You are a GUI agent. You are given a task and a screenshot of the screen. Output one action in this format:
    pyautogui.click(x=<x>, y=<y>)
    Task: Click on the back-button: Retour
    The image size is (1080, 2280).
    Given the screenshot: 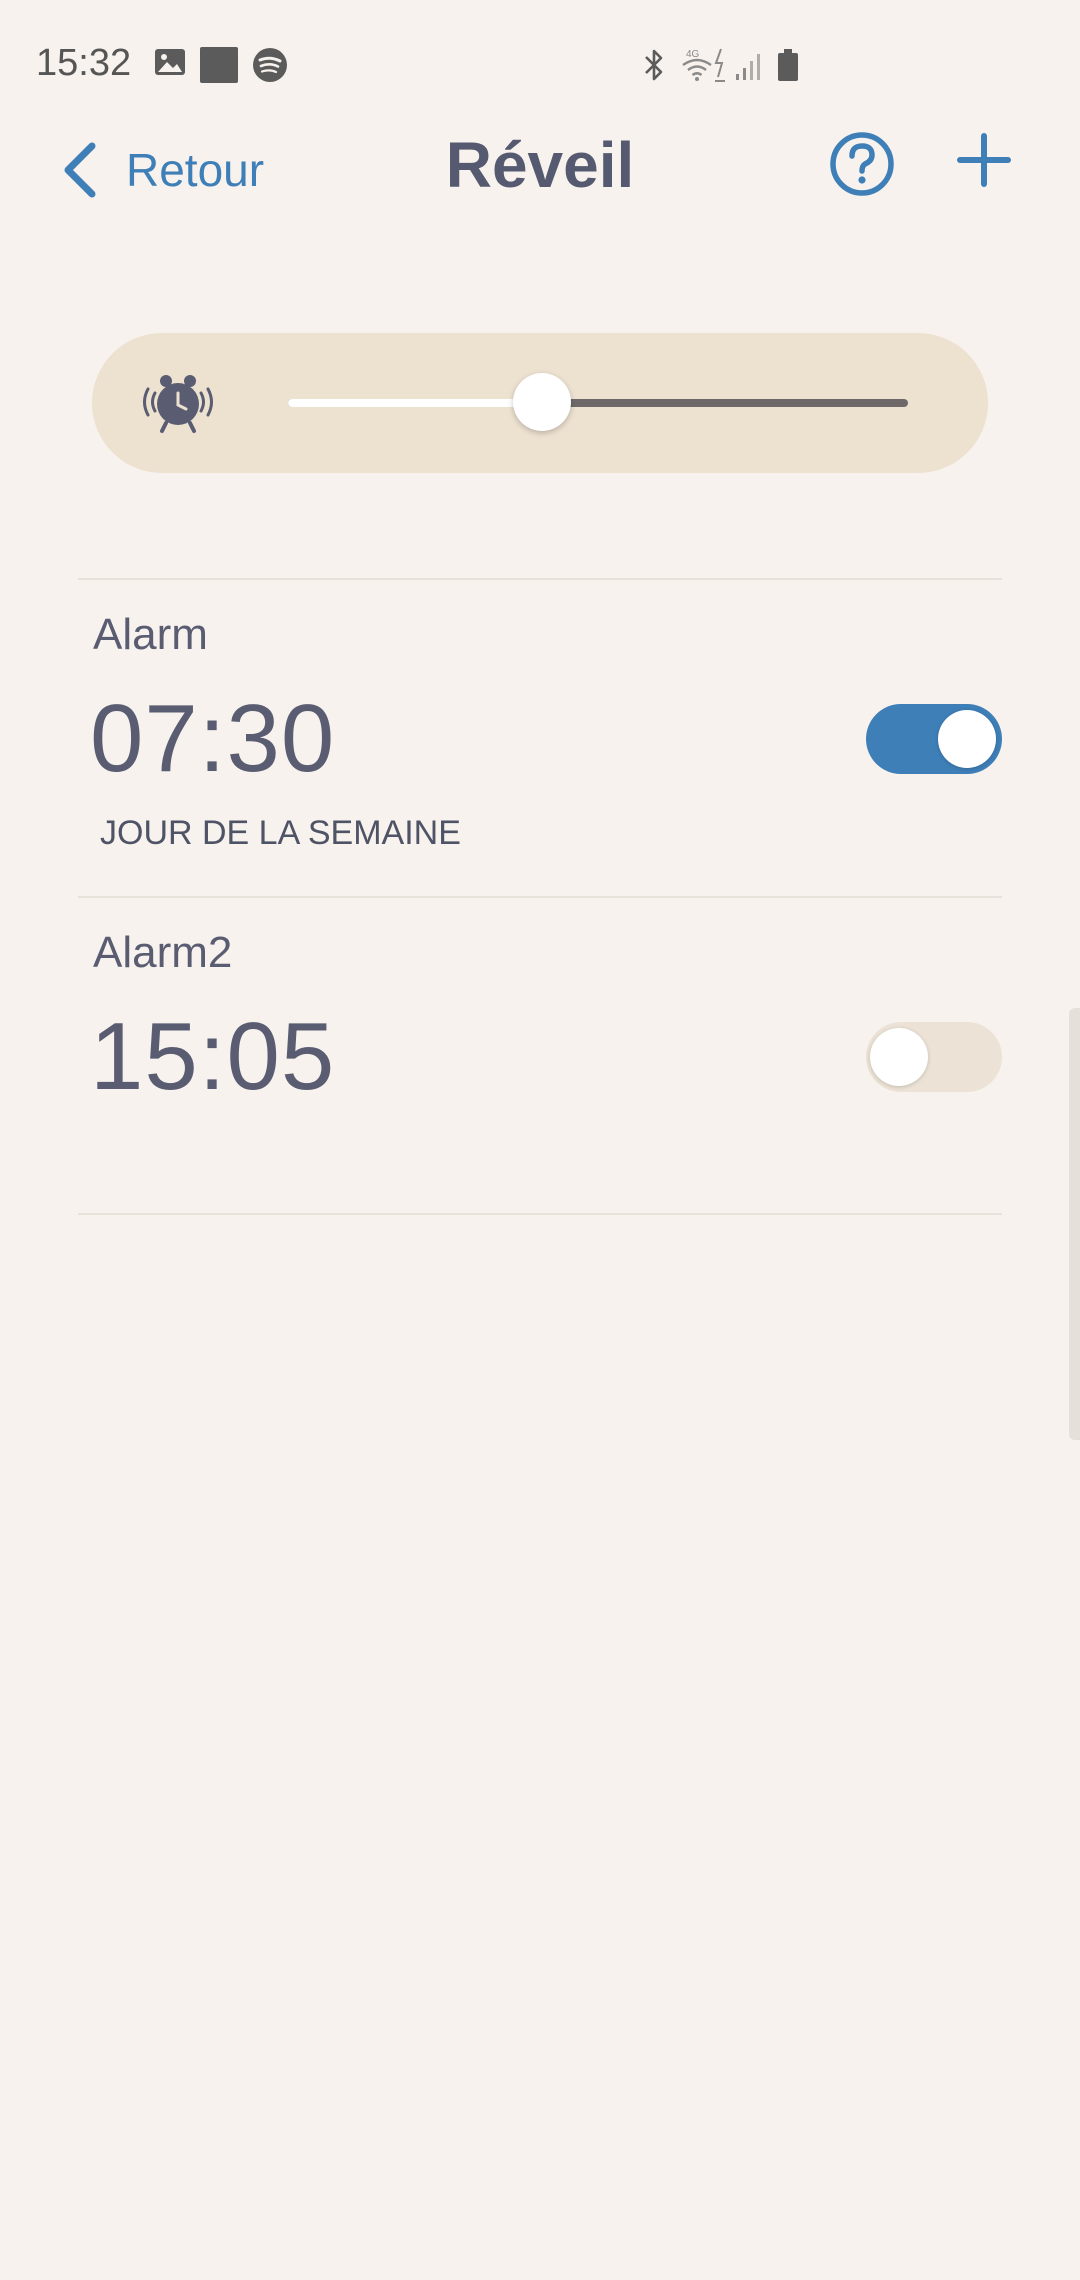 What is the action you would take?
    pyautogui.click(x=162, y=170)
    